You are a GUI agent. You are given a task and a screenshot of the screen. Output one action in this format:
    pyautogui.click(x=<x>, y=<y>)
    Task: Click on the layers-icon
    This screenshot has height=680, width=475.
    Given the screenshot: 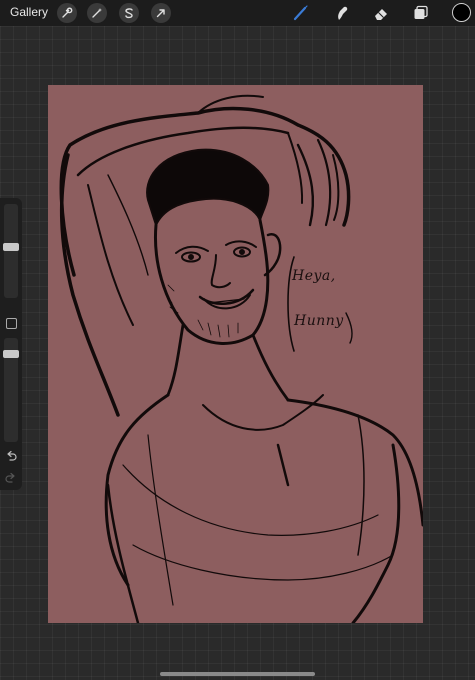 What is the action you would take?
    pyautogui.click(x=421, y=13)
    